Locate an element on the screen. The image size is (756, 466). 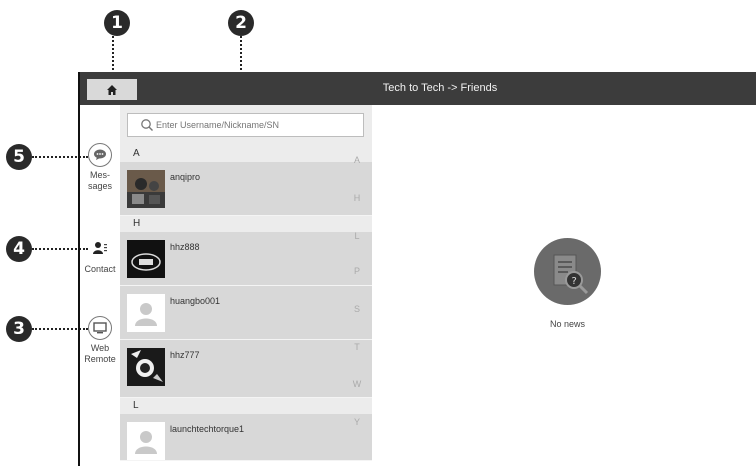
search-bar is located at coordinates (245, 125).